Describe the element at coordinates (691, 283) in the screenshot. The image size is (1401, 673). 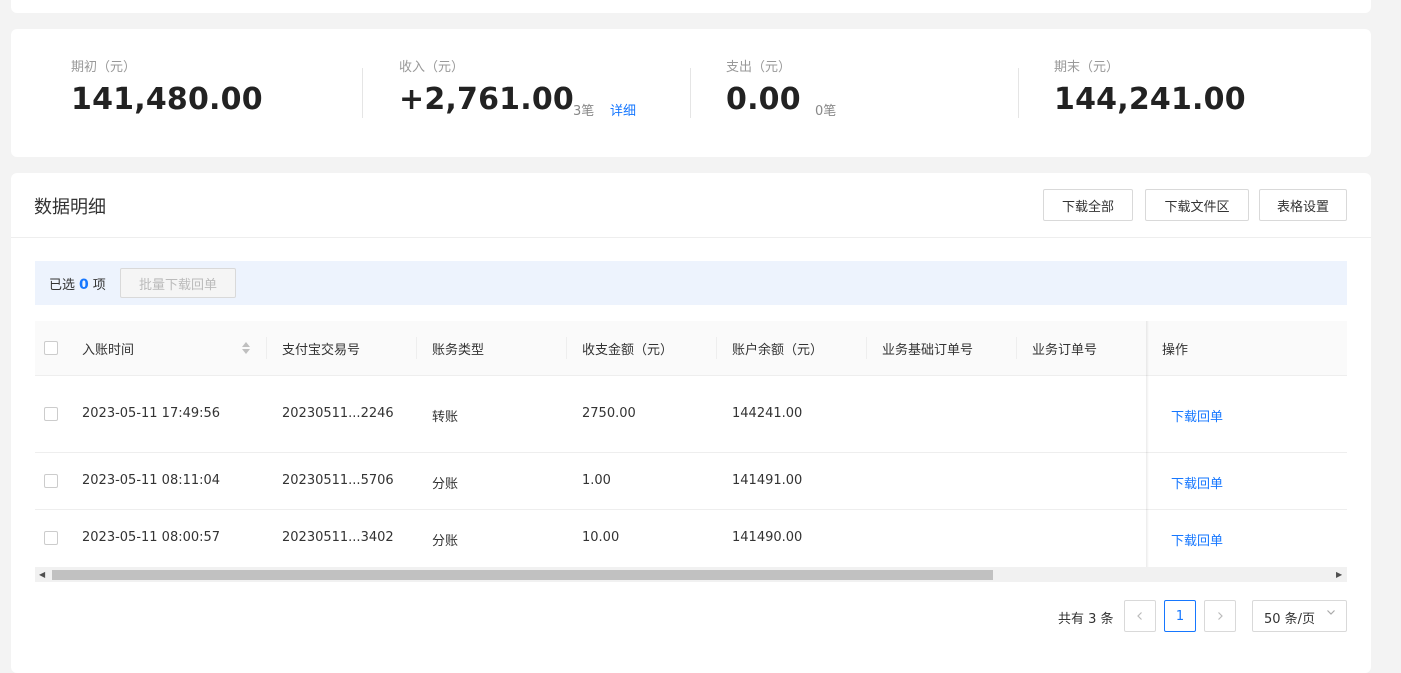
I see `selection-bar: 已选 0 项 批量下载回单` at that location.